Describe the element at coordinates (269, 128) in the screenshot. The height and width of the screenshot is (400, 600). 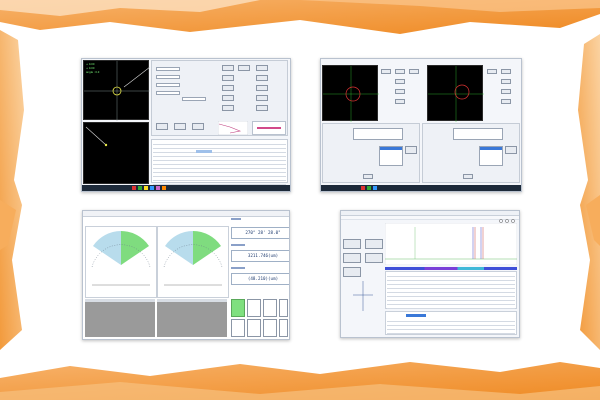
I see `status-box` at that location.